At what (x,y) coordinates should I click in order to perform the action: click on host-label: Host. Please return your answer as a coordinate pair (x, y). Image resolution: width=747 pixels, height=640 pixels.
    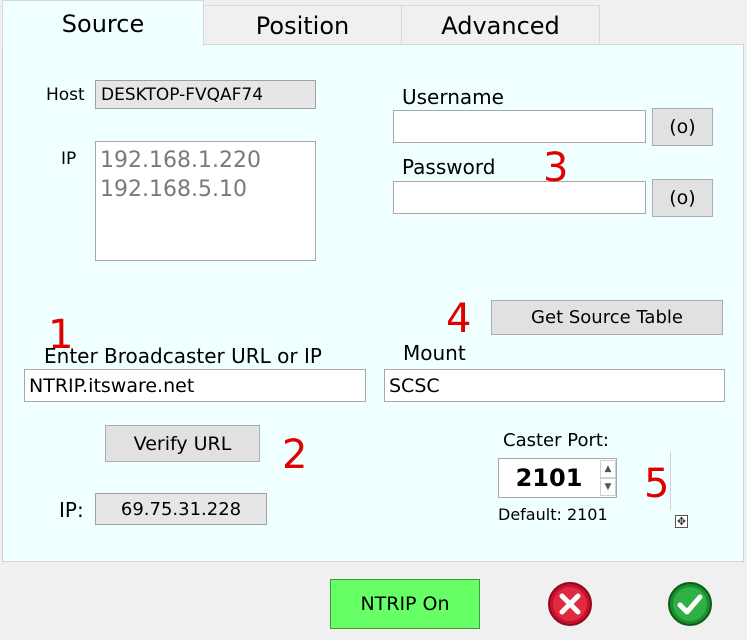
    Looking at the image, I should click on (65, 95).